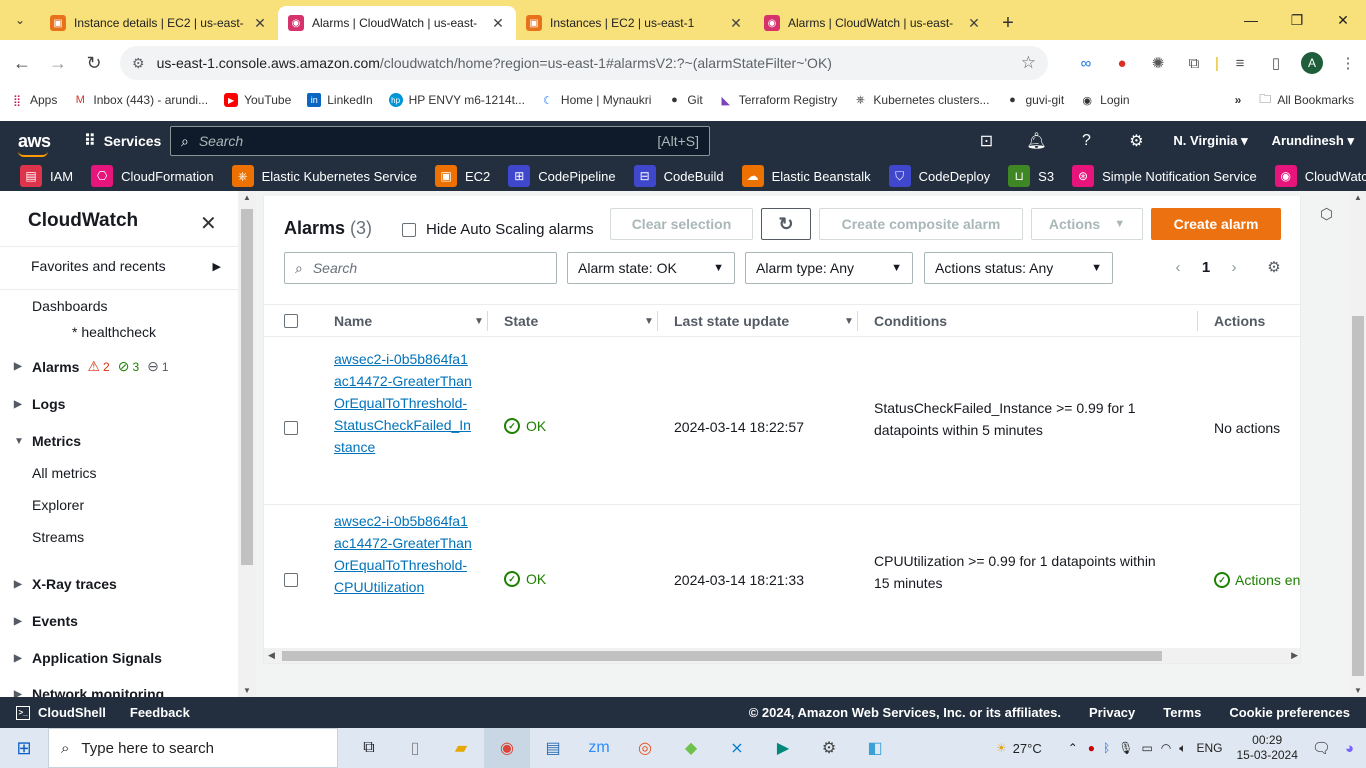 Image resolution: width=1366 pixels, height=768 pixels. What do you see at coordinates (875, 748) in the screenshot?
I see `app-icon: ◧` at bounding box center [875, 748].